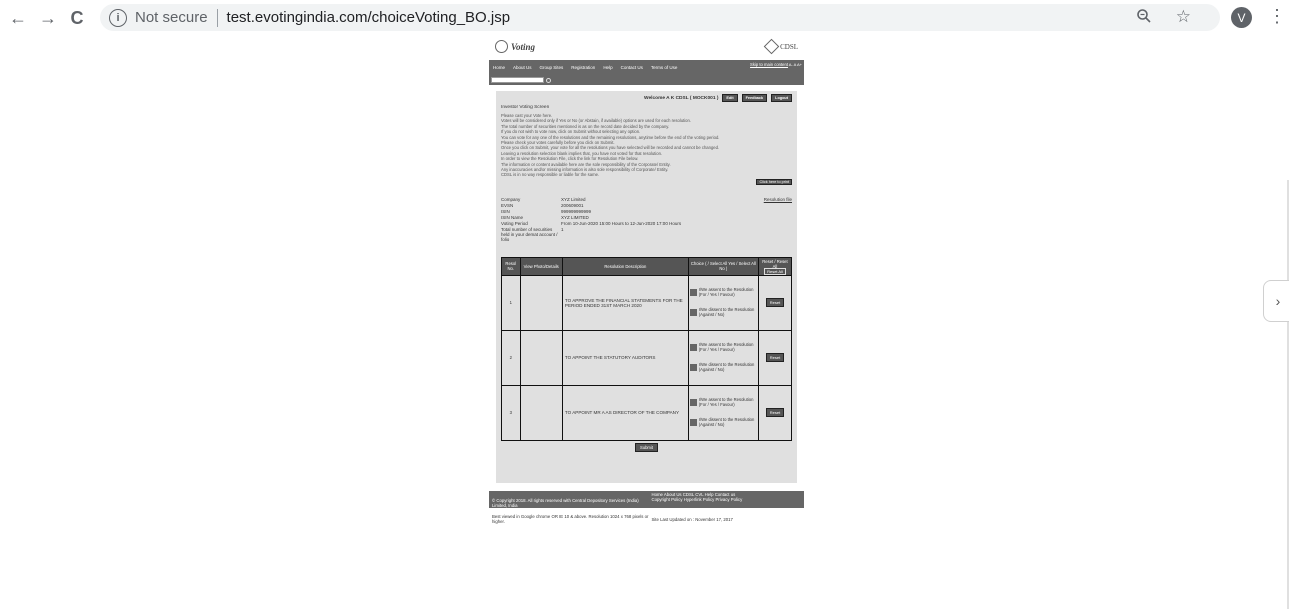 This screenshot has height=609, width=1289. What do you see at coordinates (548, 80) in the screenshot?
I see `search-icon` at bounding box center [548, 80].